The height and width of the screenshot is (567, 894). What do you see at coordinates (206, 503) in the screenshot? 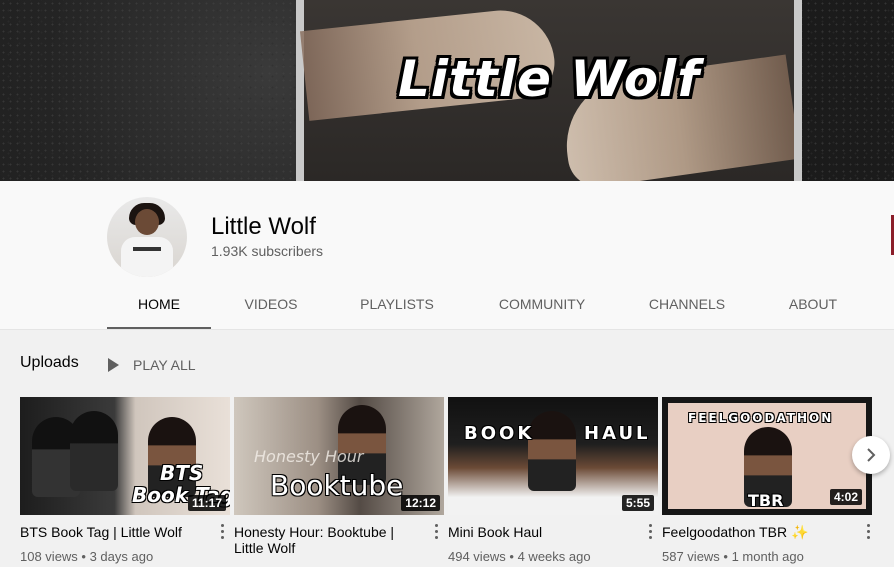
I see `video-duration: 11:17` at bounding box center [206, 503].